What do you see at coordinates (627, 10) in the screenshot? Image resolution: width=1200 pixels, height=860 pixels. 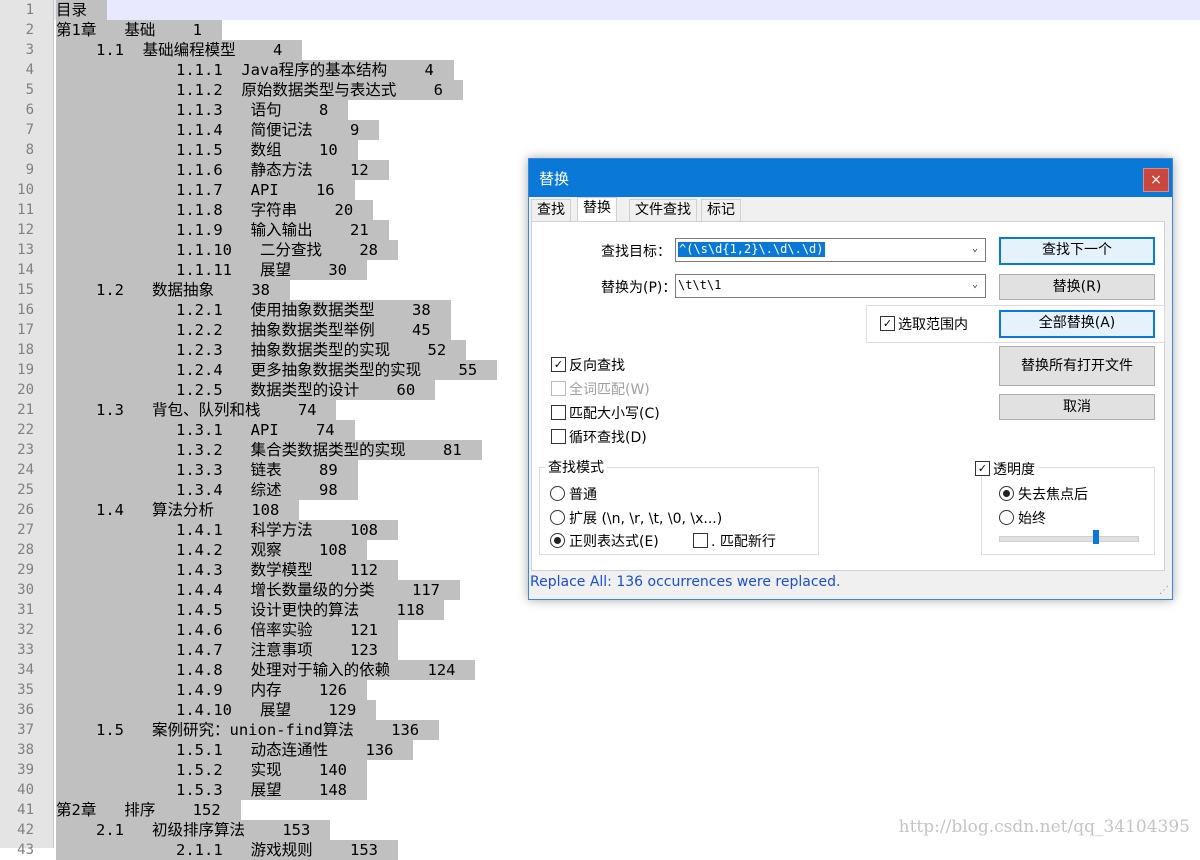 I see `current-line-highlight` at bounding box center [627, 10].